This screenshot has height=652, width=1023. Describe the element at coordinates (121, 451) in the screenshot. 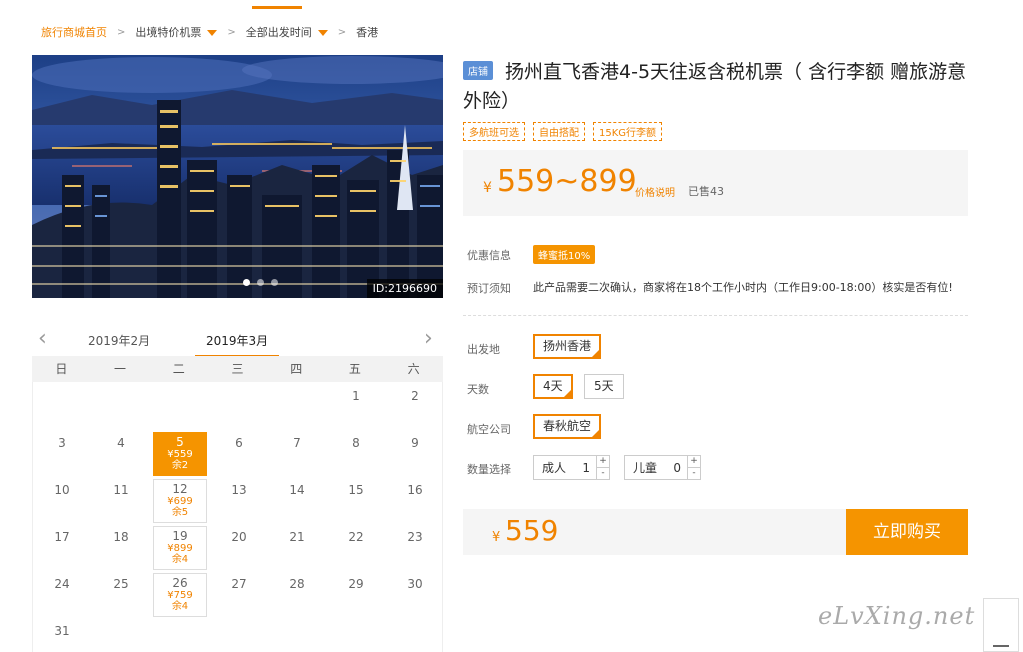

I see `calendar-day: 4` at that location.